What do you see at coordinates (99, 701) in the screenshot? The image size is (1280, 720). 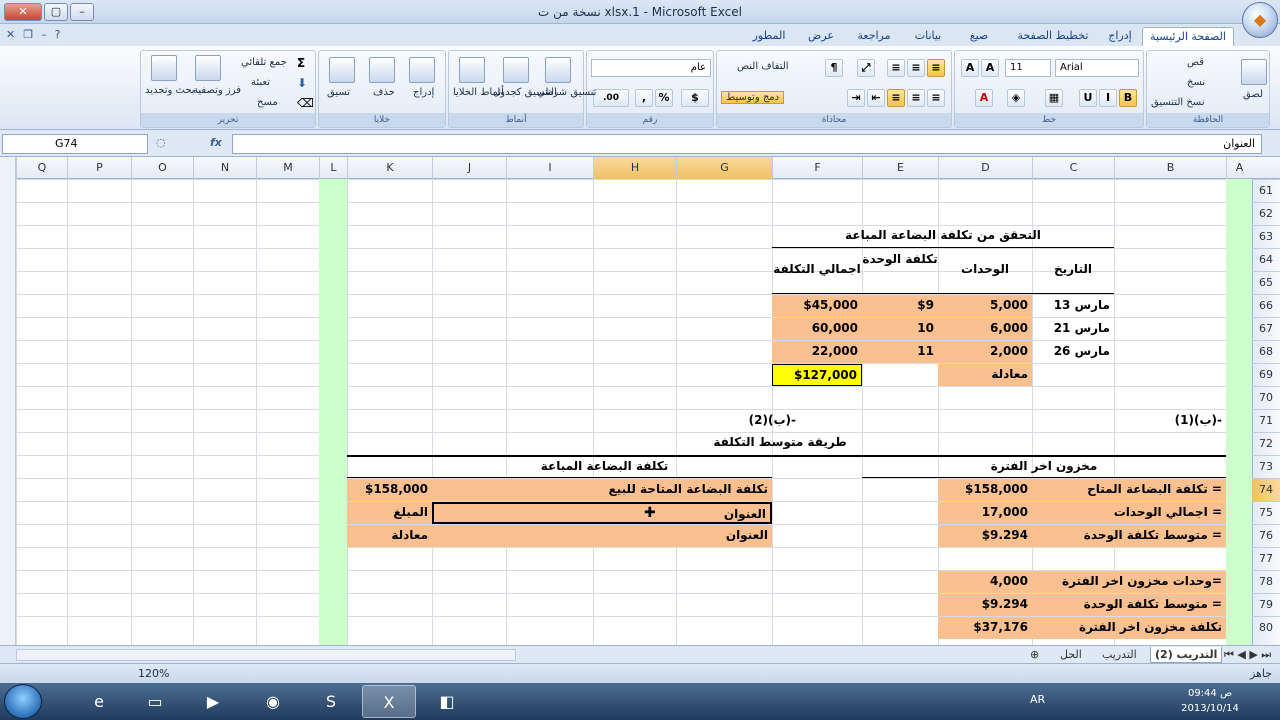 I see `ie-icon: e` at bounding box center [99, 701].